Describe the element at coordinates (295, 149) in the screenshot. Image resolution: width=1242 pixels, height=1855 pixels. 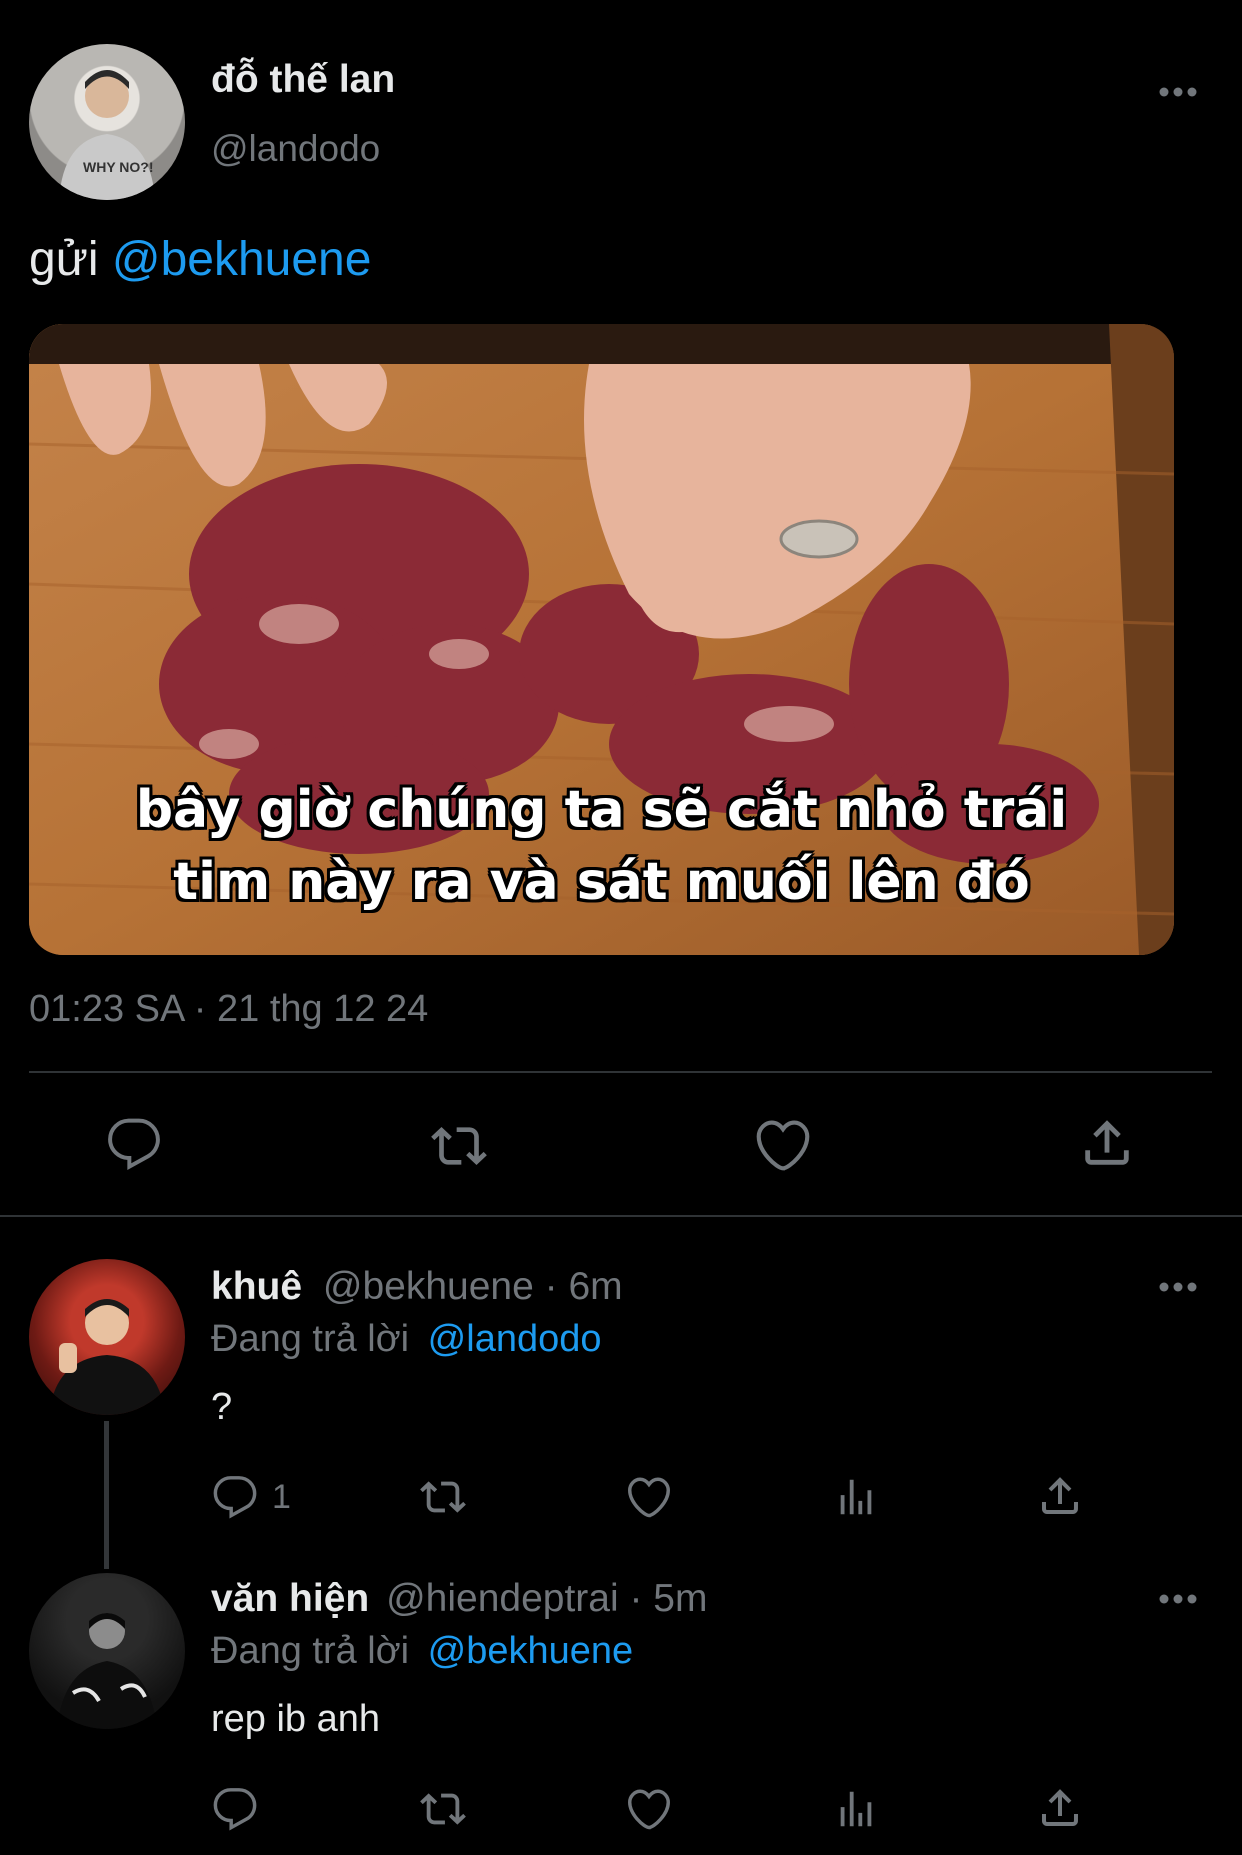
I see `author-handle: @landodo` at that location.